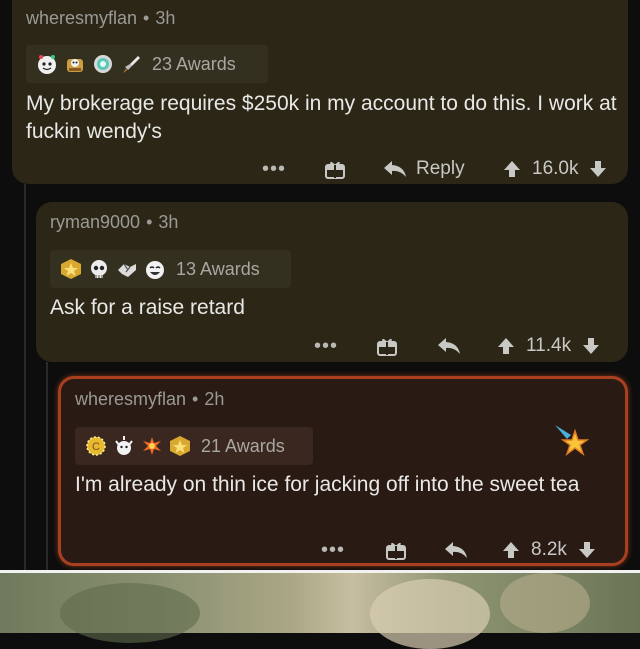 The image size is (640, 649). I want to click on rocket-award-icon, so click(131, 64).